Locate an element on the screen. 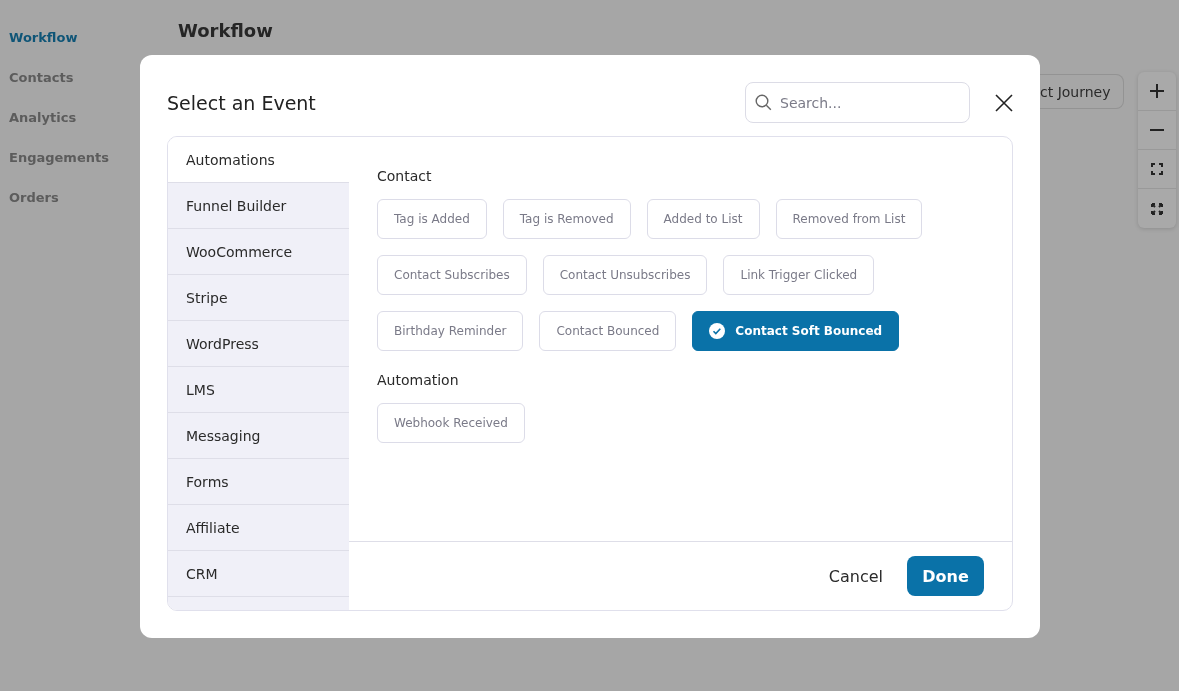 Image resolution: width=1179 pixels, height=691 pixels. event-option: Contact Bounced is located at coordinates (608, 331).